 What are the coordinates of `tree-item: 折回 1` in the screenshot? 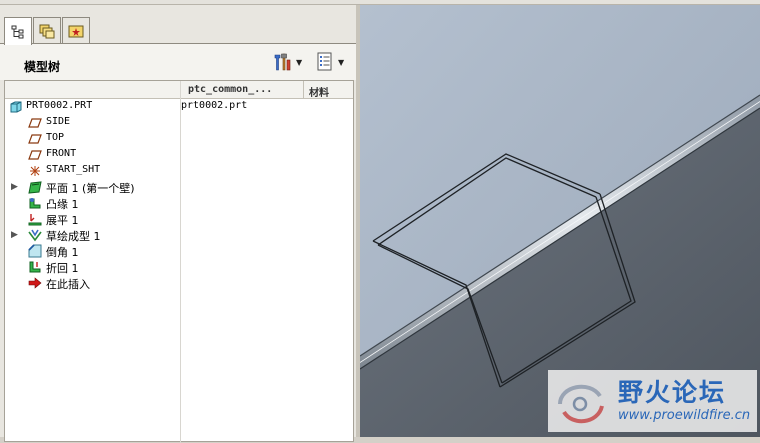 It's located at (179, 267).